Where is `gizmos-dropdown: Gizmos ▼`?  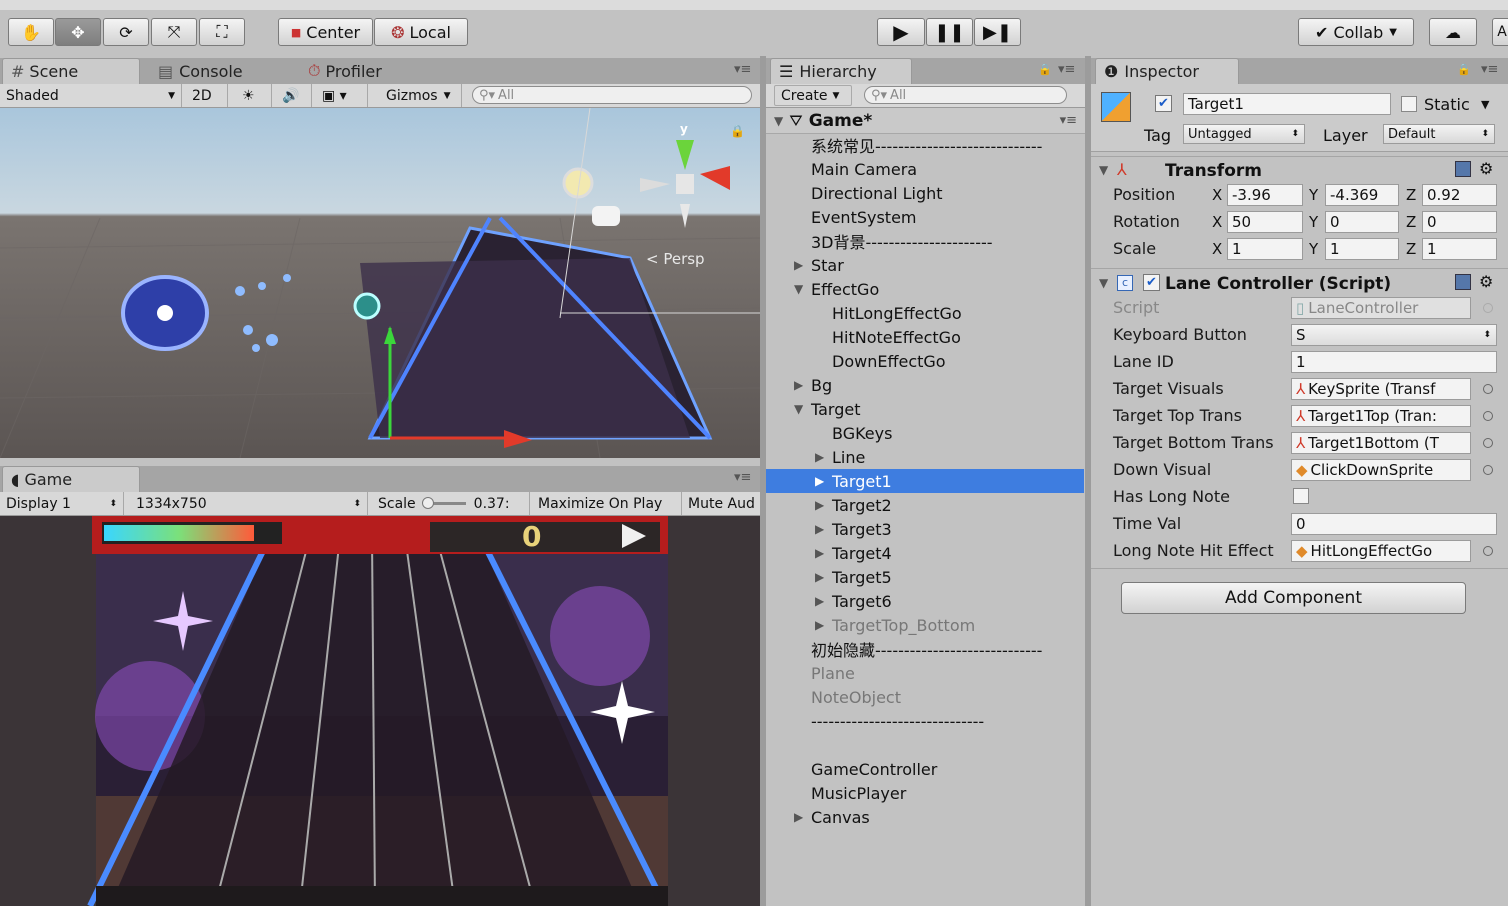
gizmos-dropdown: Gizmos ▼ is located at coordinates (421, 95).